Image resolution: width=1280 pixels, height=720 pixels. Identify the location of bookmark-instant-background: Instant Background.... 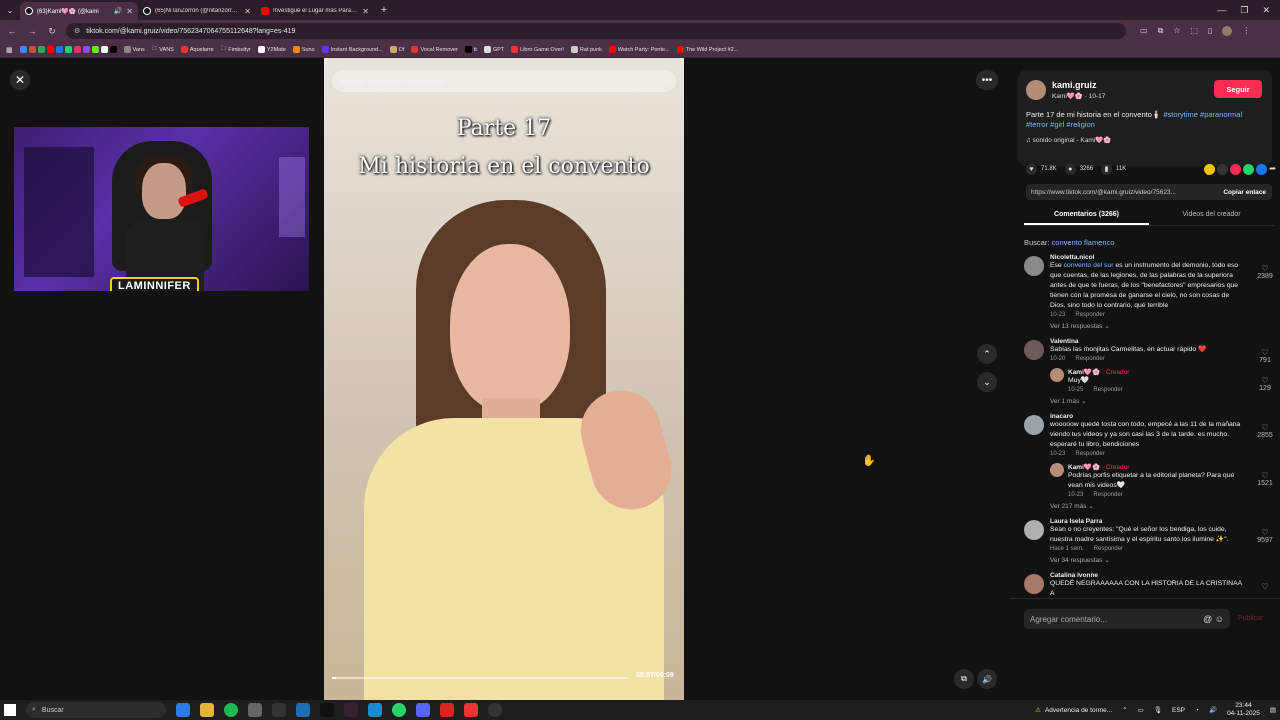
(352, 49).